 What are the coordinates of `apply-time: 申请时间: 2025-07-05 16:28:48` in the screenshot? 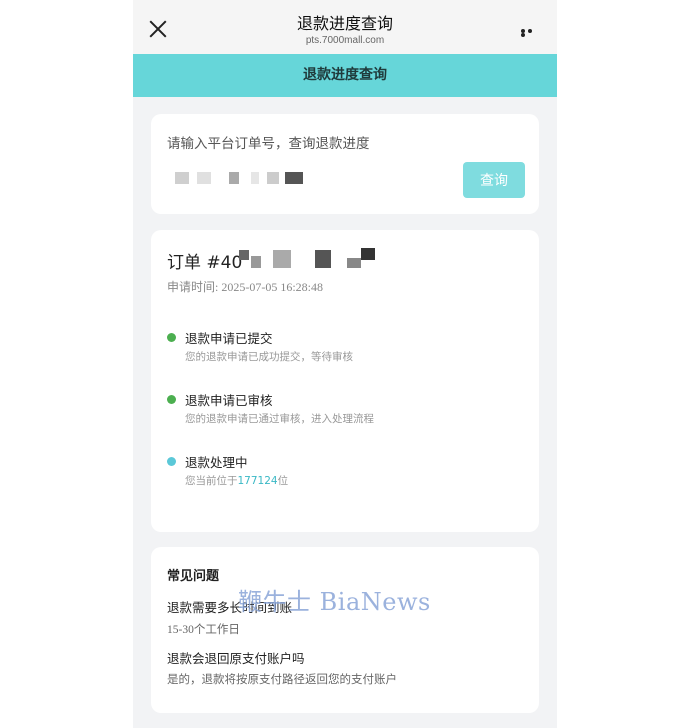 It's located at (245, 287).